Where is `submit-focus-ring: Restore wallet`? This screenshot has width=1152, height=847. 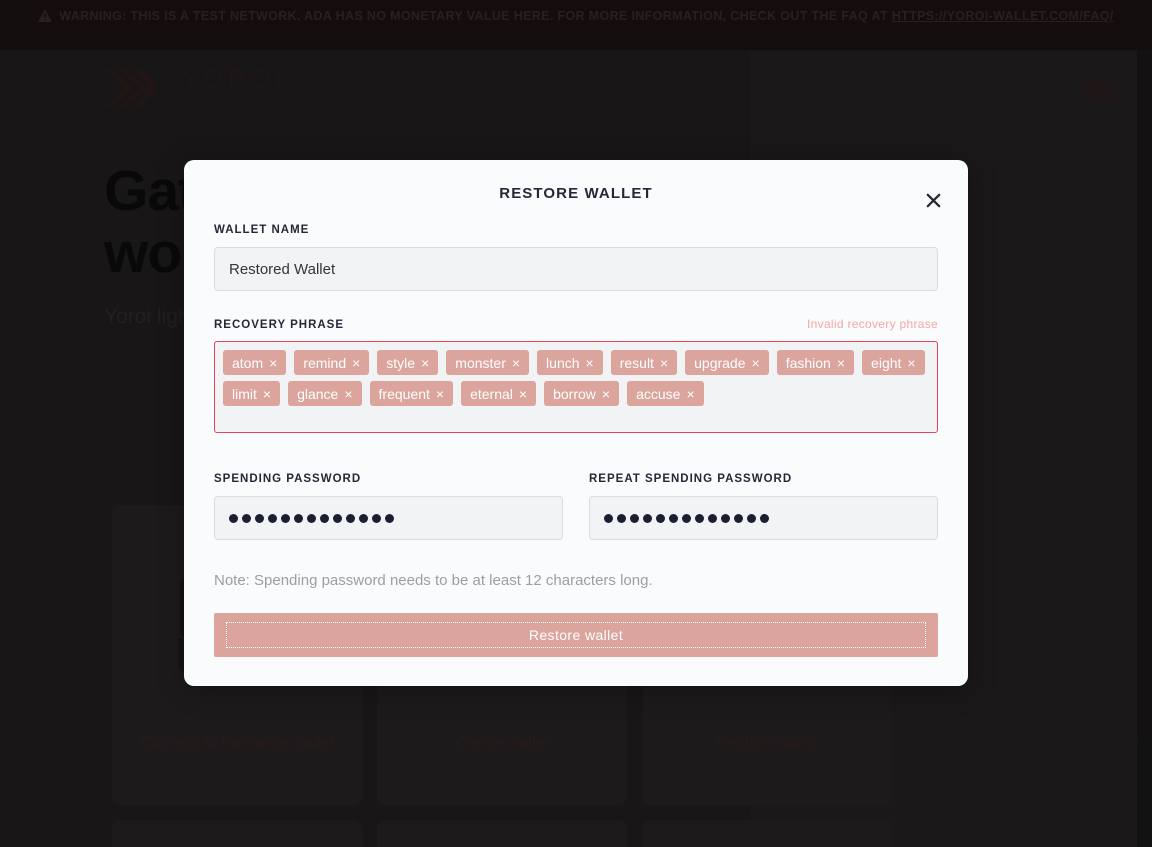
submit-focus-ring: Restore wallet is located at coordinates (576, 635).